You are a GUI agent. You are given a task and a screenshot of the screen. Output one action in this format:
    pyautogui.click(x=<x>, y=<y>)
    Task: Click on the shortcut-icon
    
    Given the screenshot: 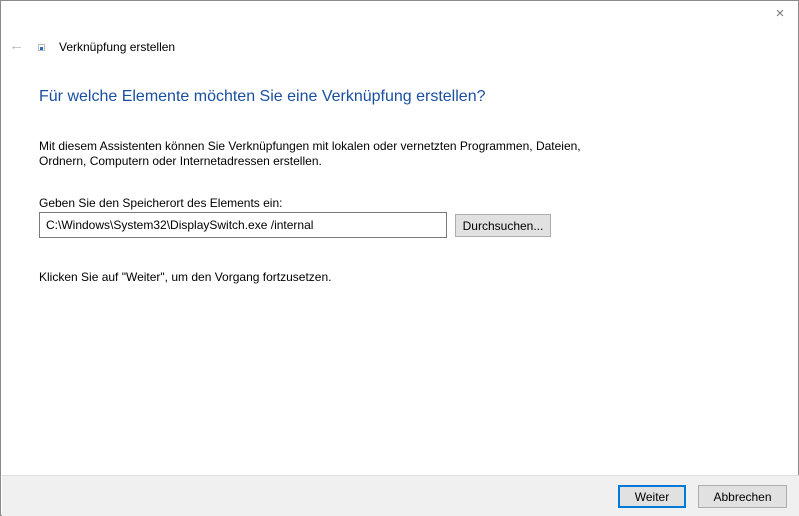 What is the action you would take?
    pyautogui.click(x=41, y=47)
    